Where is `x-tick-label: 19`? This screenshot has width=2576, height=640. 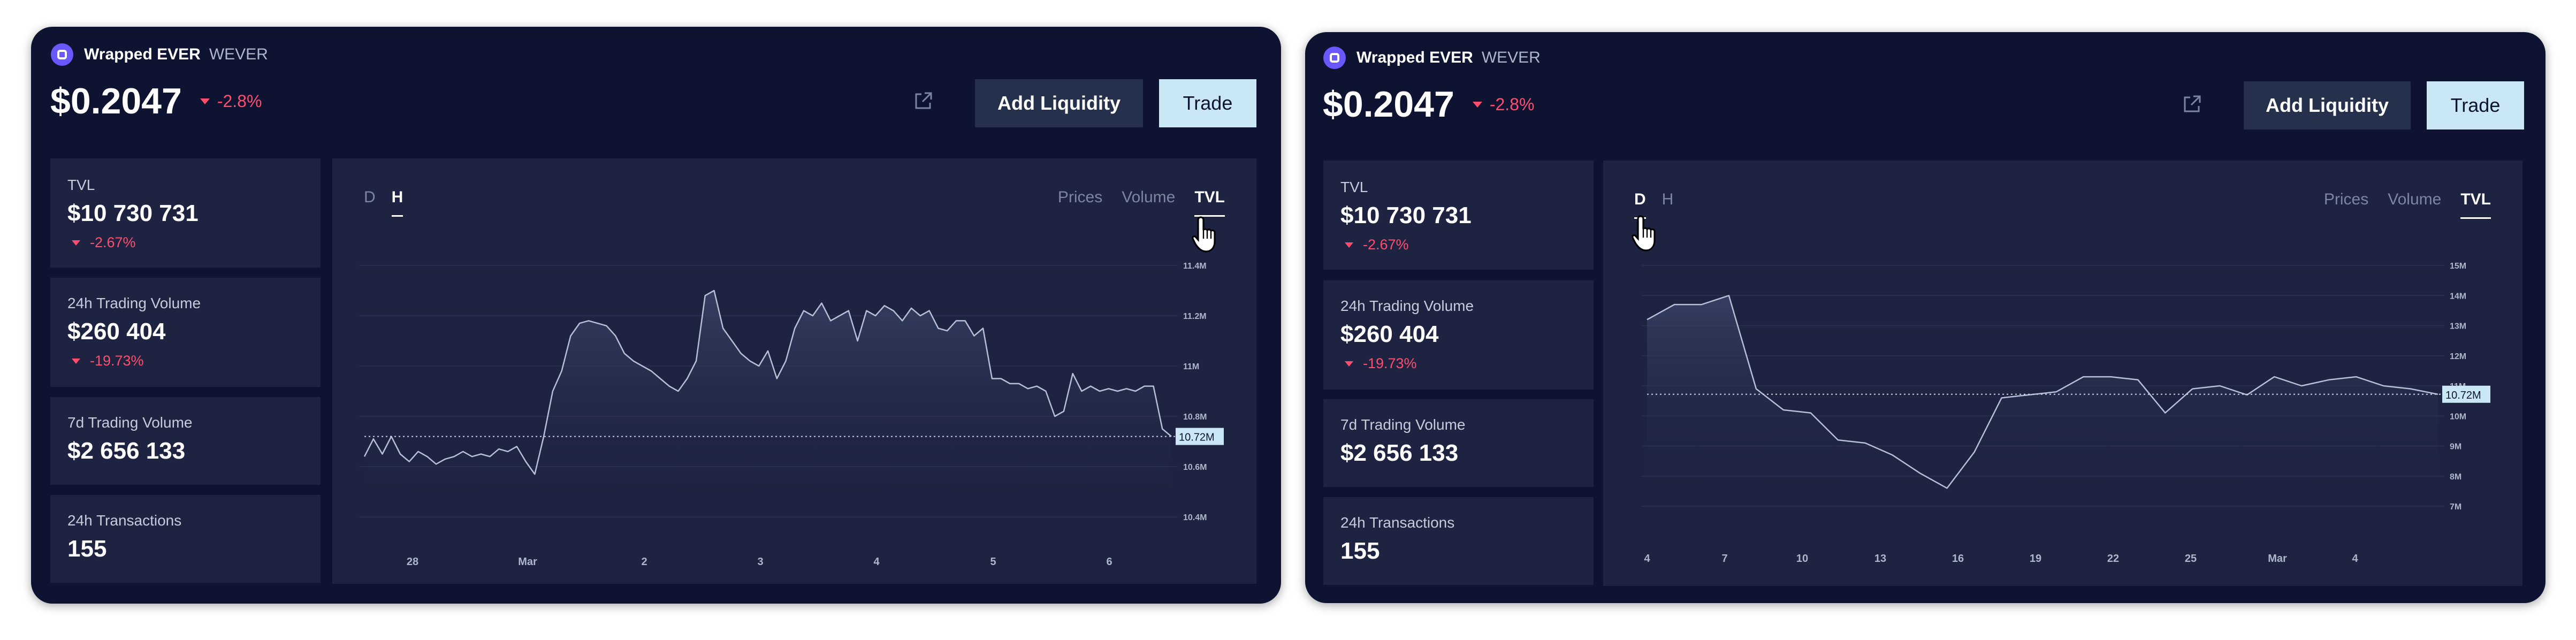
x-tick-label: 19 is located at coordinates (2035, 559).